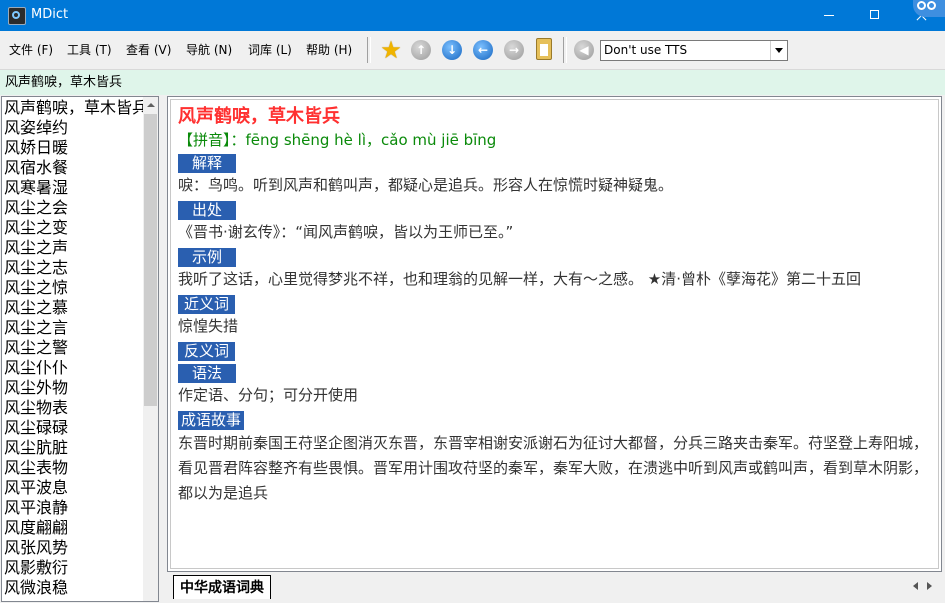  I want to click on list-item: 风尘之志, so click(74, 268).